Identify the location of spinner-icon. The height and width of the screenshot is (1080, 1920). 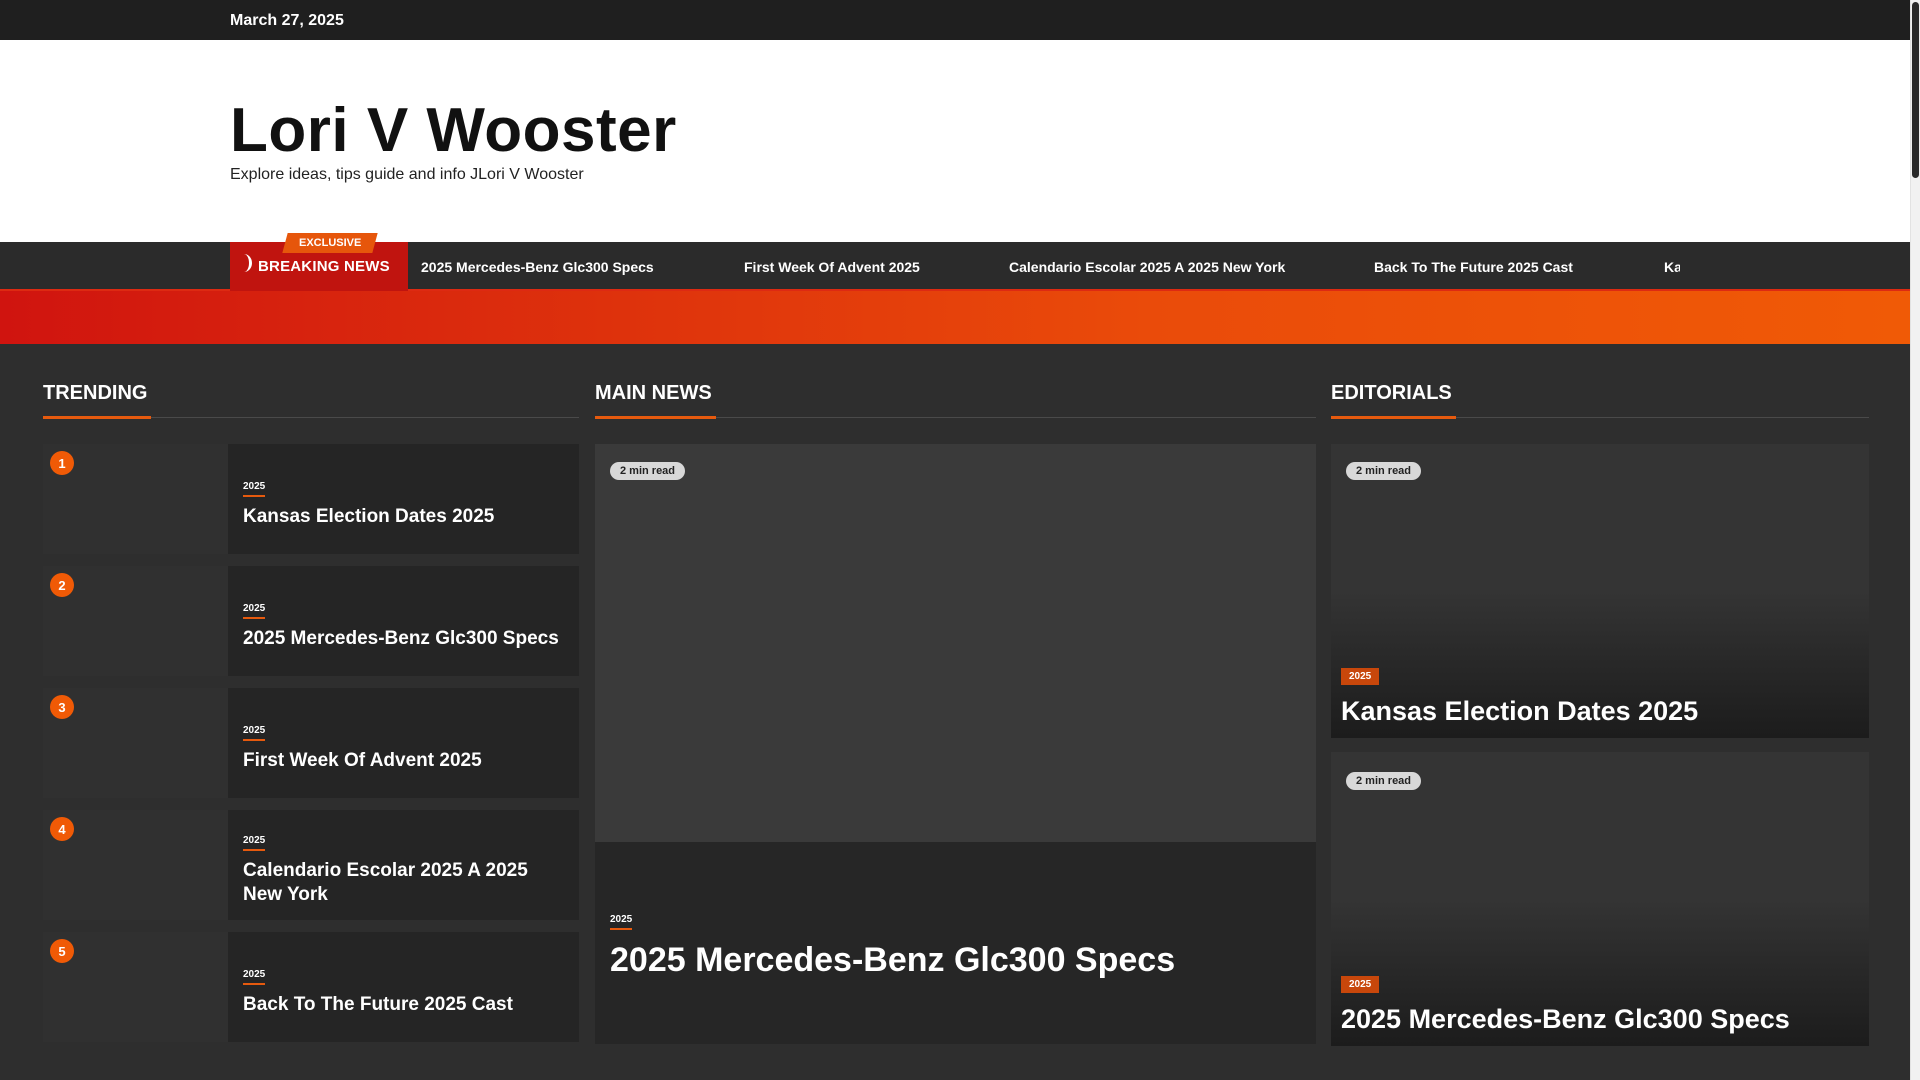
(244, 263).